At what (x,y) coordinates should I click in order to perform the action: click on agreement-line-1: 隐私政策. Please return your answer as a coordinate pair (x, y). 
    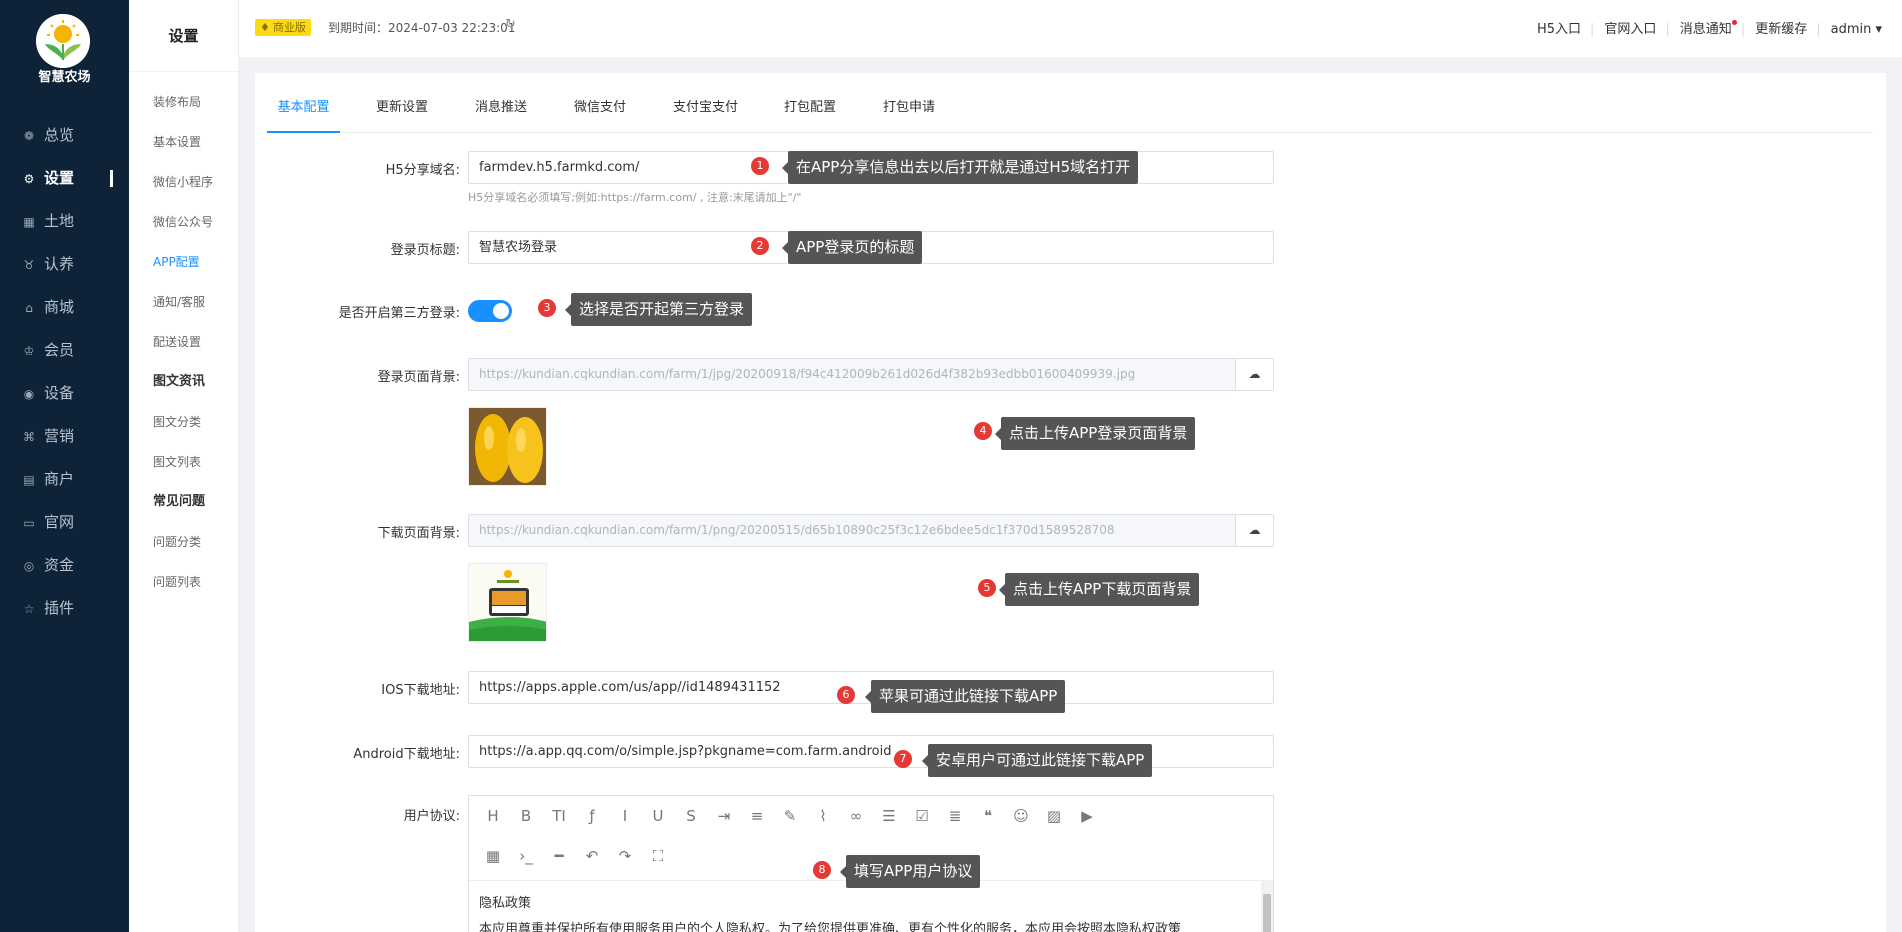
    Looking at the image, I should click on (505, 903).